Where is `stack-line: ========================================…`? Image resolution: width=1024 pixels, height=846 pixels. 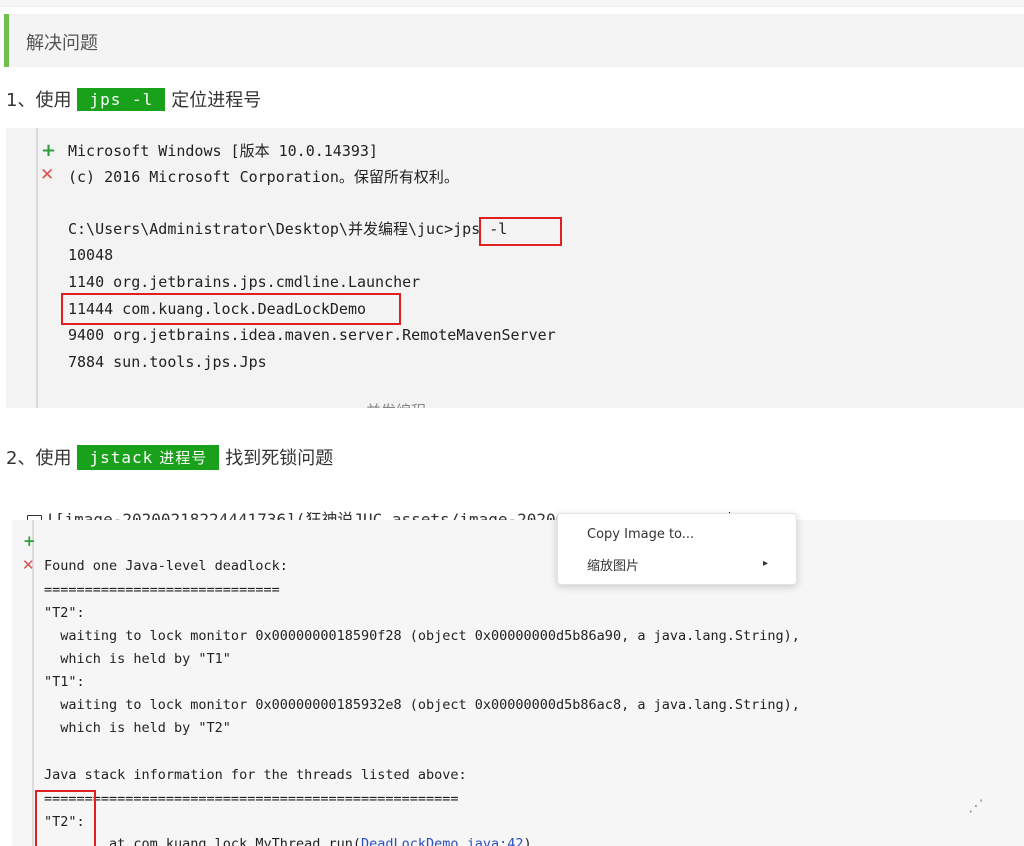
stack-line: ========================================… is located at coordinates (251, 799).